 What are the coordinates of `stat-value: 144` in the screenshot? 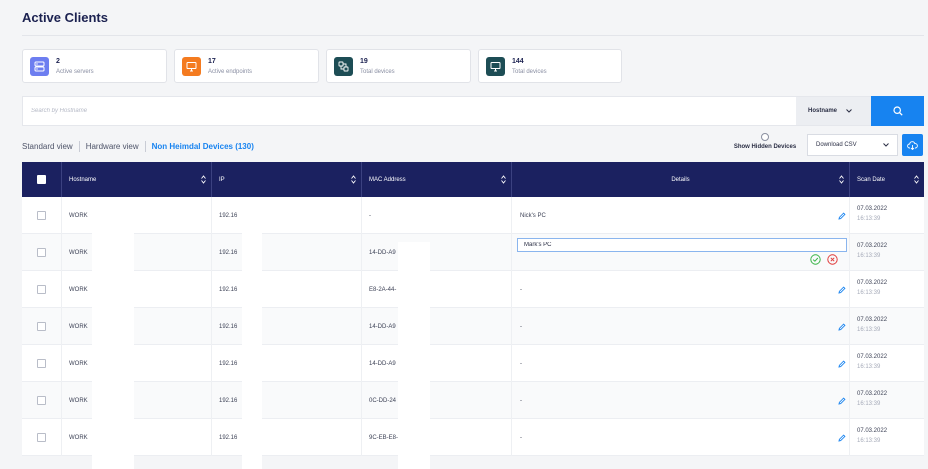 It's located at (518, 61).